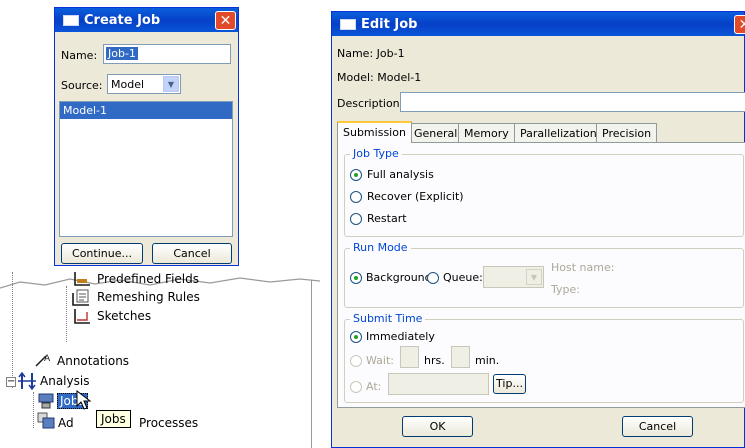 The image size is (745, 448). Describe the element at coordinates (148, 279) in the screenshot. I see `tree-item-predefined-fields: Predefined Fields` at that location.